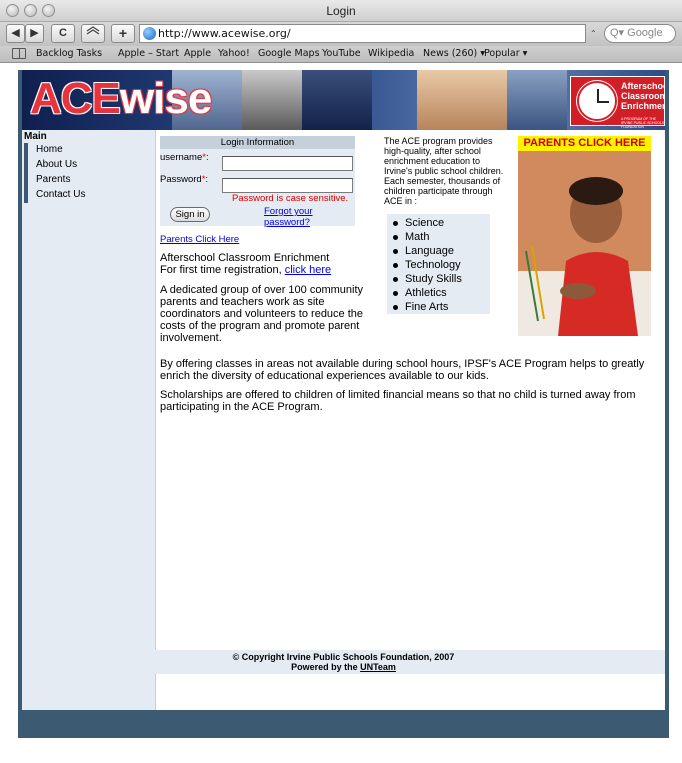 Image resolution: width=682 pixels, height=763 pixels. What do you see at coordinates (420, 293) in the screenshot?
I see `subject-item: Athletics` at bounding box center [420, 293].